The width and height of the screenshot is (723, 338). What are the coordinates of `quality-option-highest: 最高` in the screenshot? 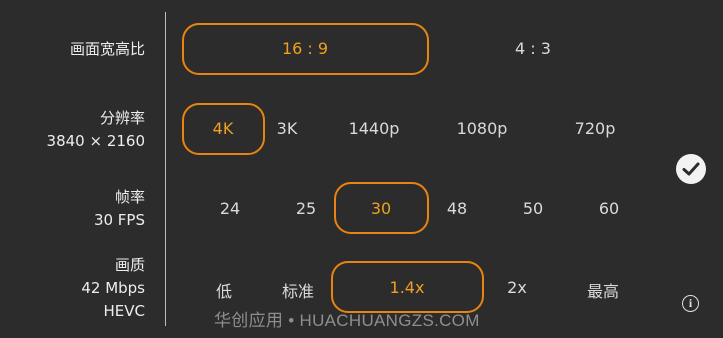 It's located at (603, 290).